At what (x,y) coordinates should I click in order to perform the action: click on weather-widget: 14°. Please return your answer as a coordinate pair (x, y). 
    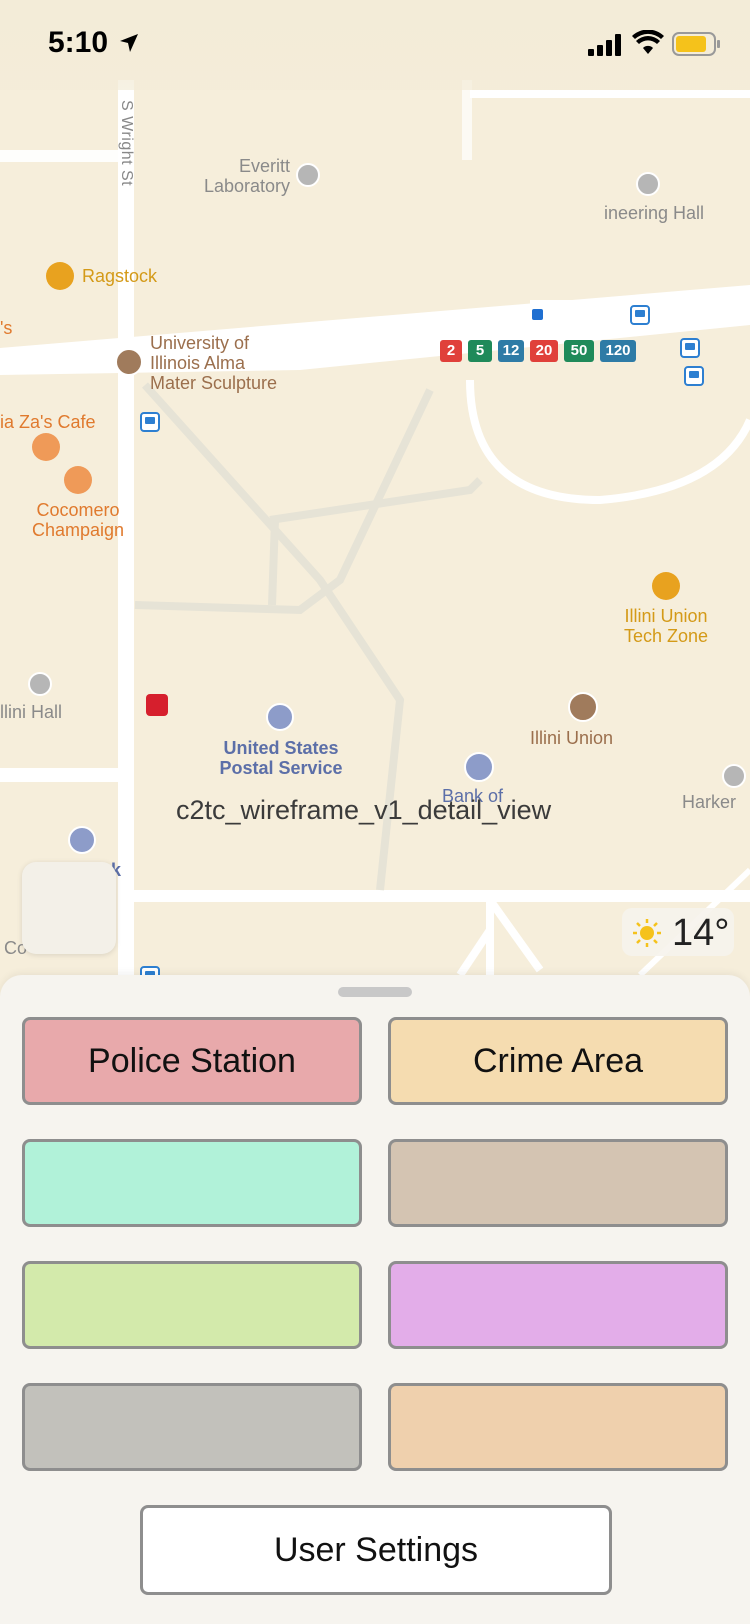
    Looking at the image, I should click on (678, 932).